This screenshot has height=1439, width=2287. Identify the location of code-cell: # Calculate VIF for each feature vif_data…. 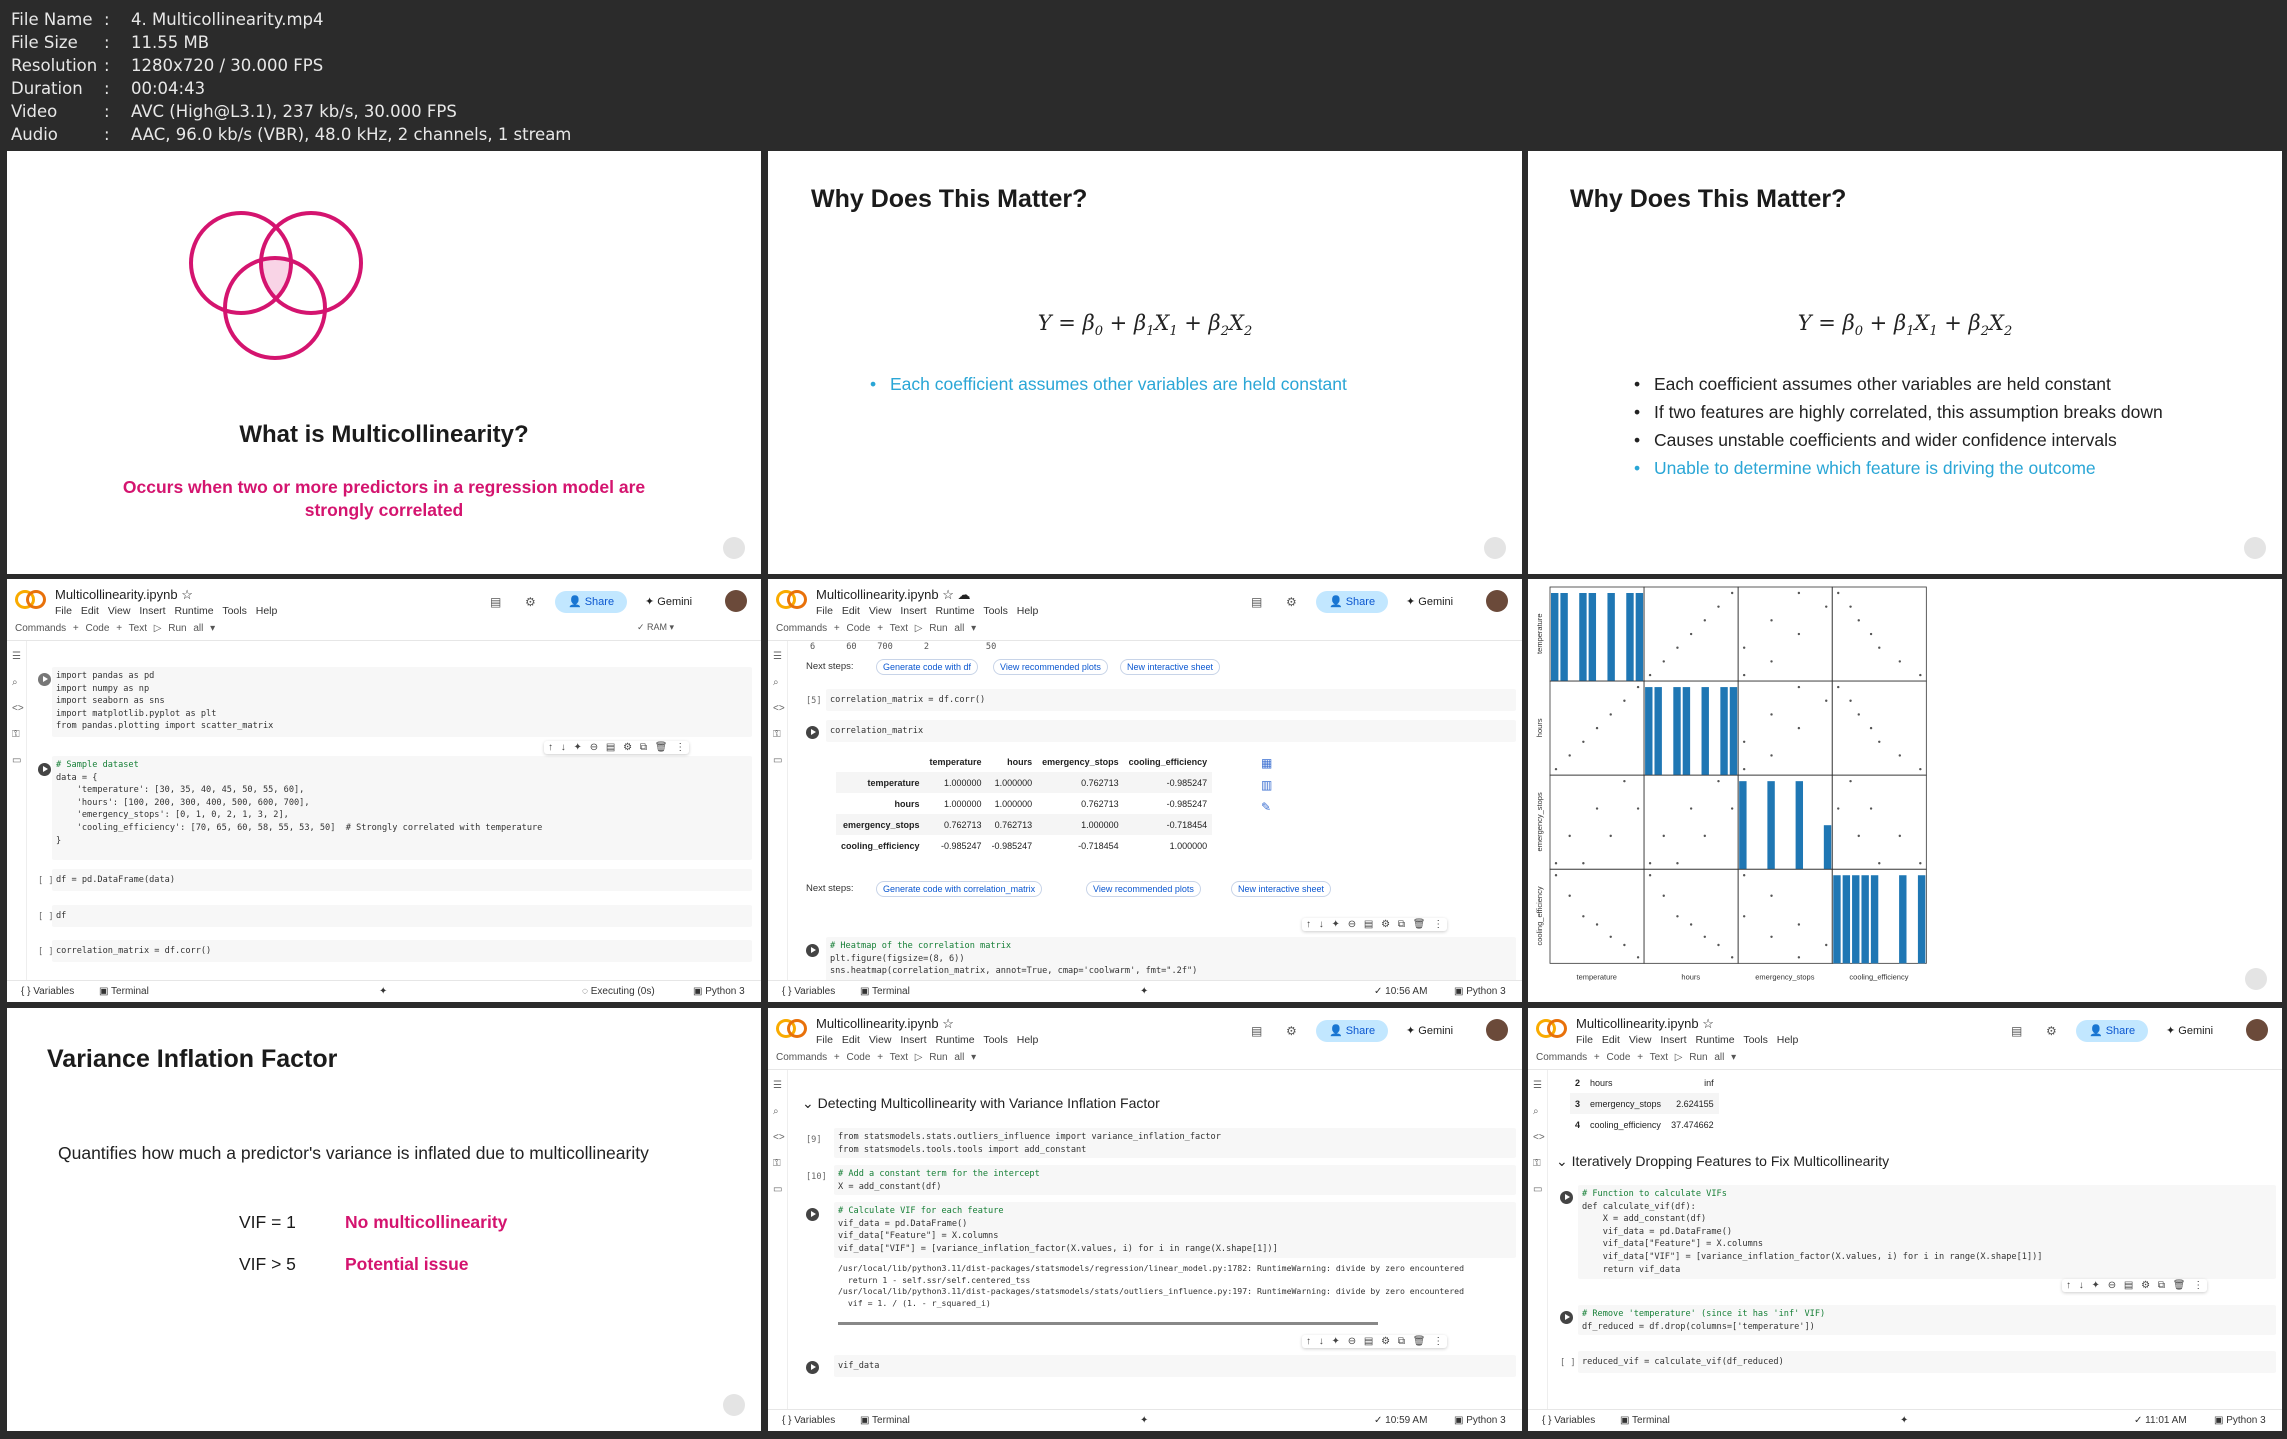
(1175, 1230).